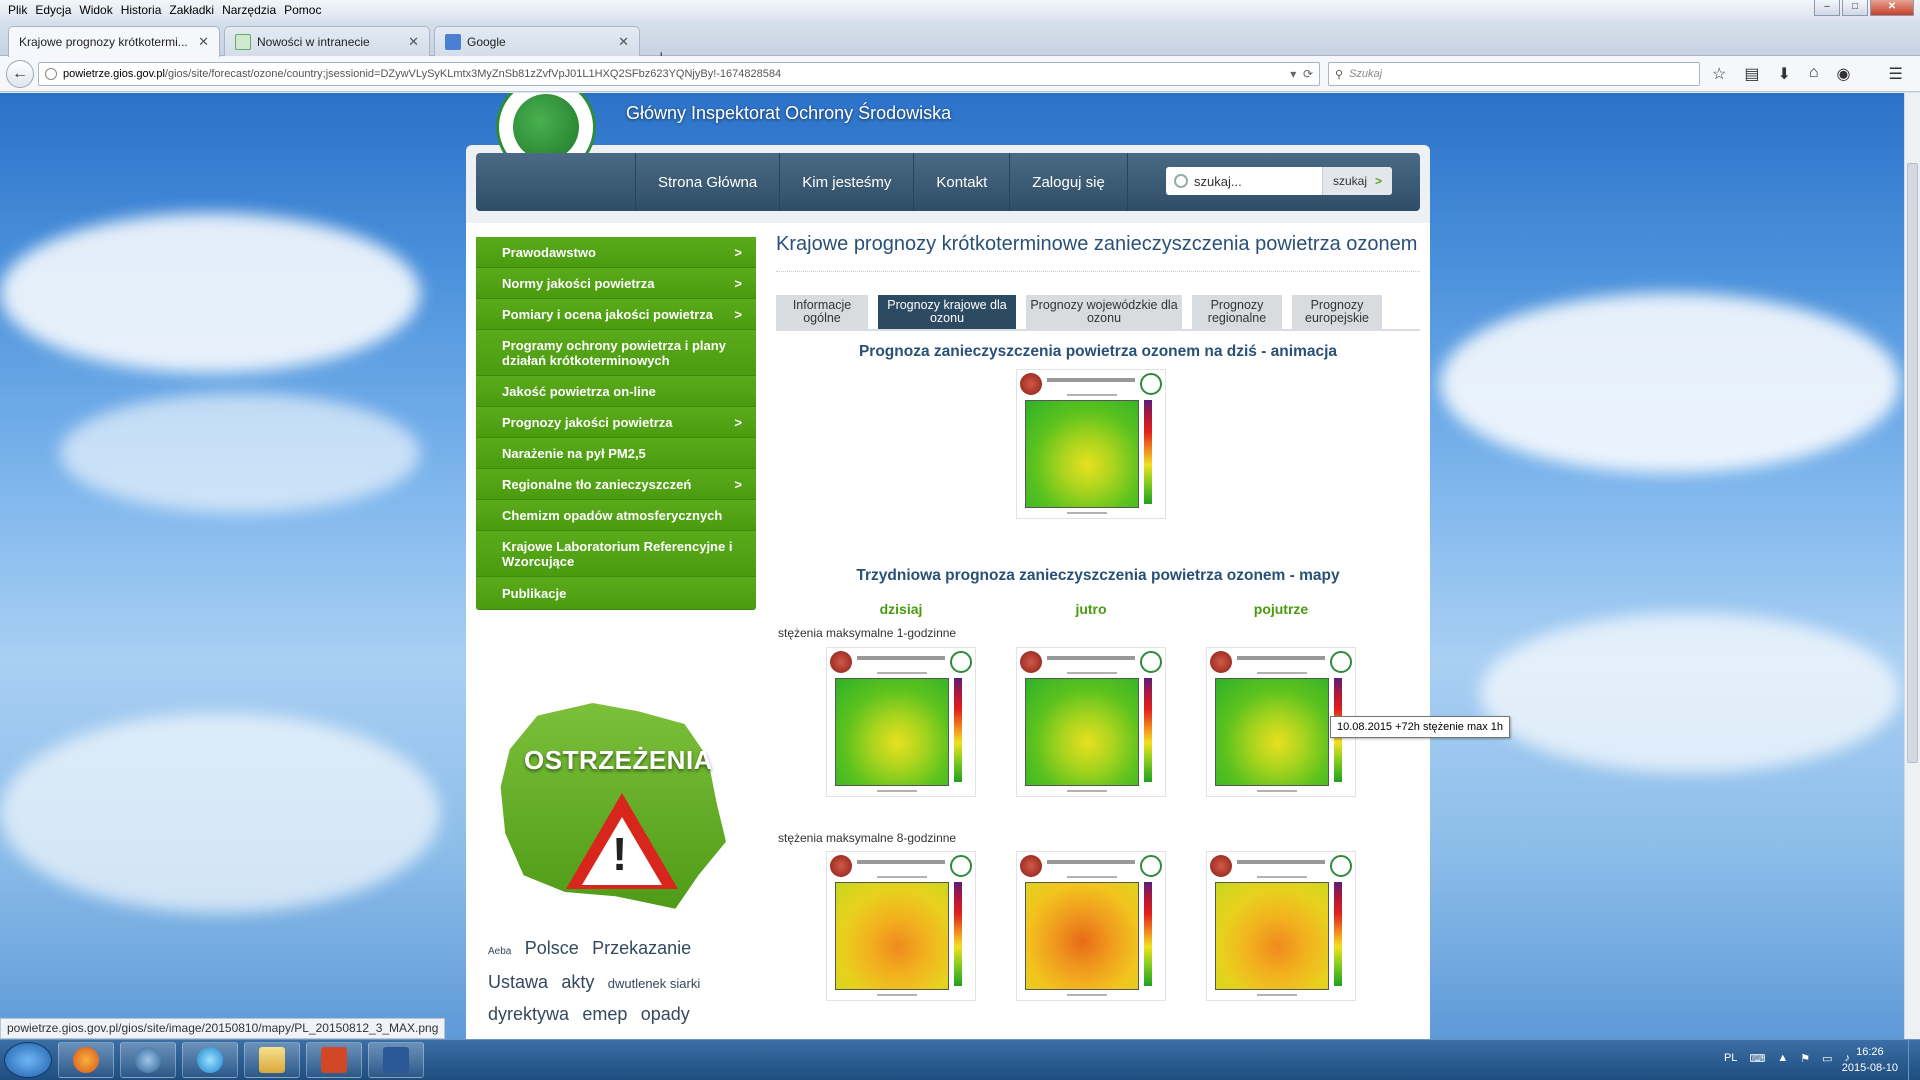 Image resolution: width=1920 pixels, height=1080 pixels. What do you see at coordinates (947, 312) in the screenshot?
I see `tab-national-forecasts: Prognozy krajowe dla ozonu` at bounding box center [947, 312].